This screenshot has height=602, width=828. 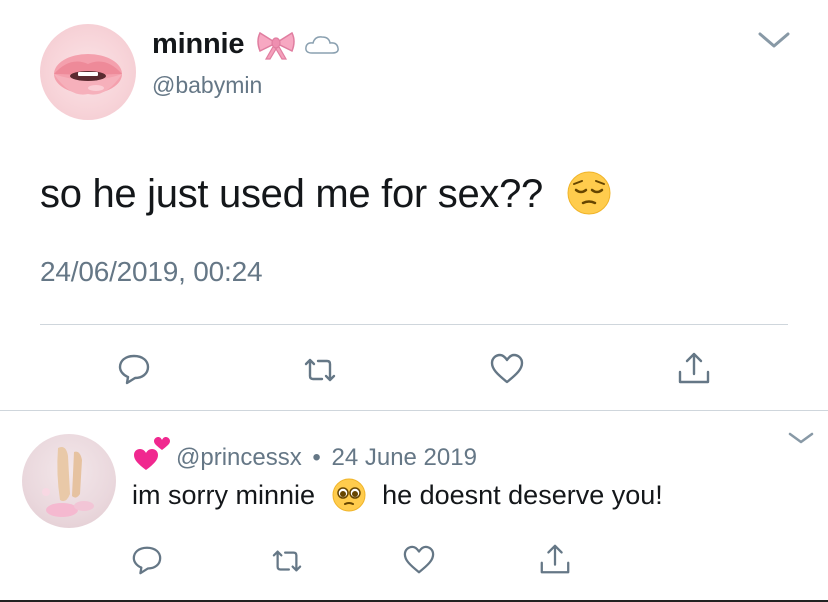 What do you see at coordinates (322, 45) in the screenshot?
I see `cloud-emoji` at bounding box center [322, 45].